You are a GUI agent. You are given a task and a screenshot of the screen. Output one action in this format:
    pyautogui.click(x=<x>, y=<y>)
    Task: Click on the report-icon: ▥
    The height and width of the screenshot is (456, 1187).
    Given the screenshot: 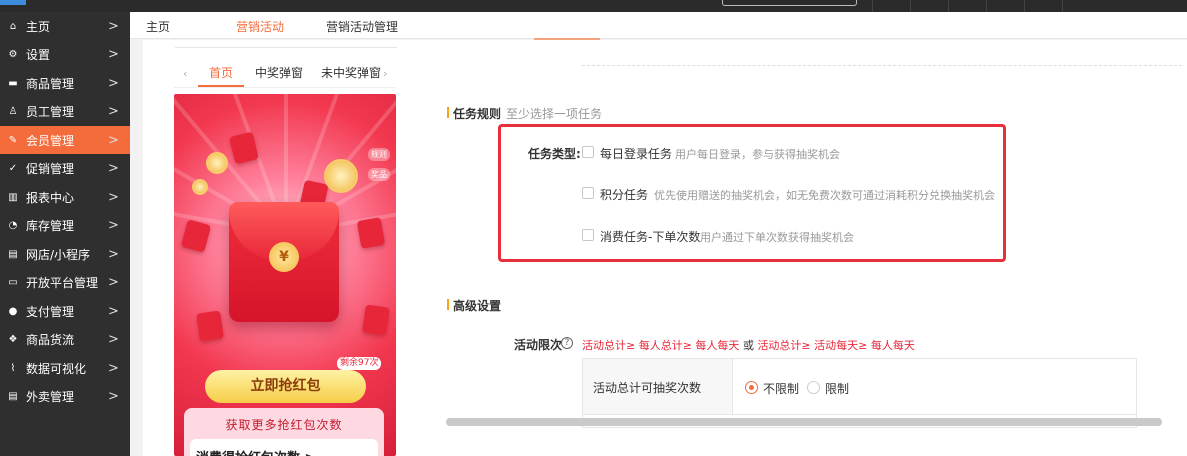 What is the action you would take?
    pyautogui.click(x=13, y=197)
    